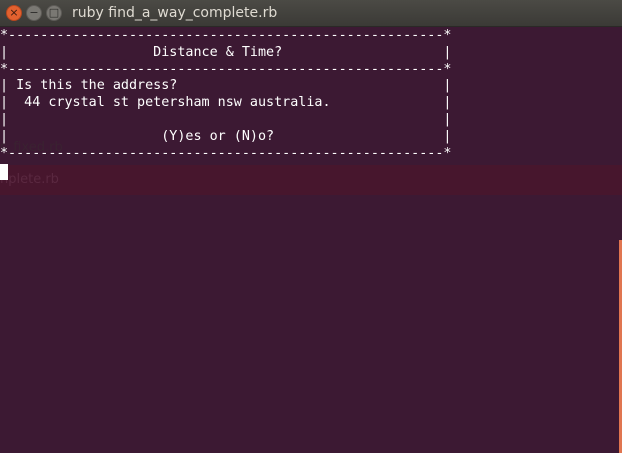  I want to click on minimize-icon: −, so click(34, 12).